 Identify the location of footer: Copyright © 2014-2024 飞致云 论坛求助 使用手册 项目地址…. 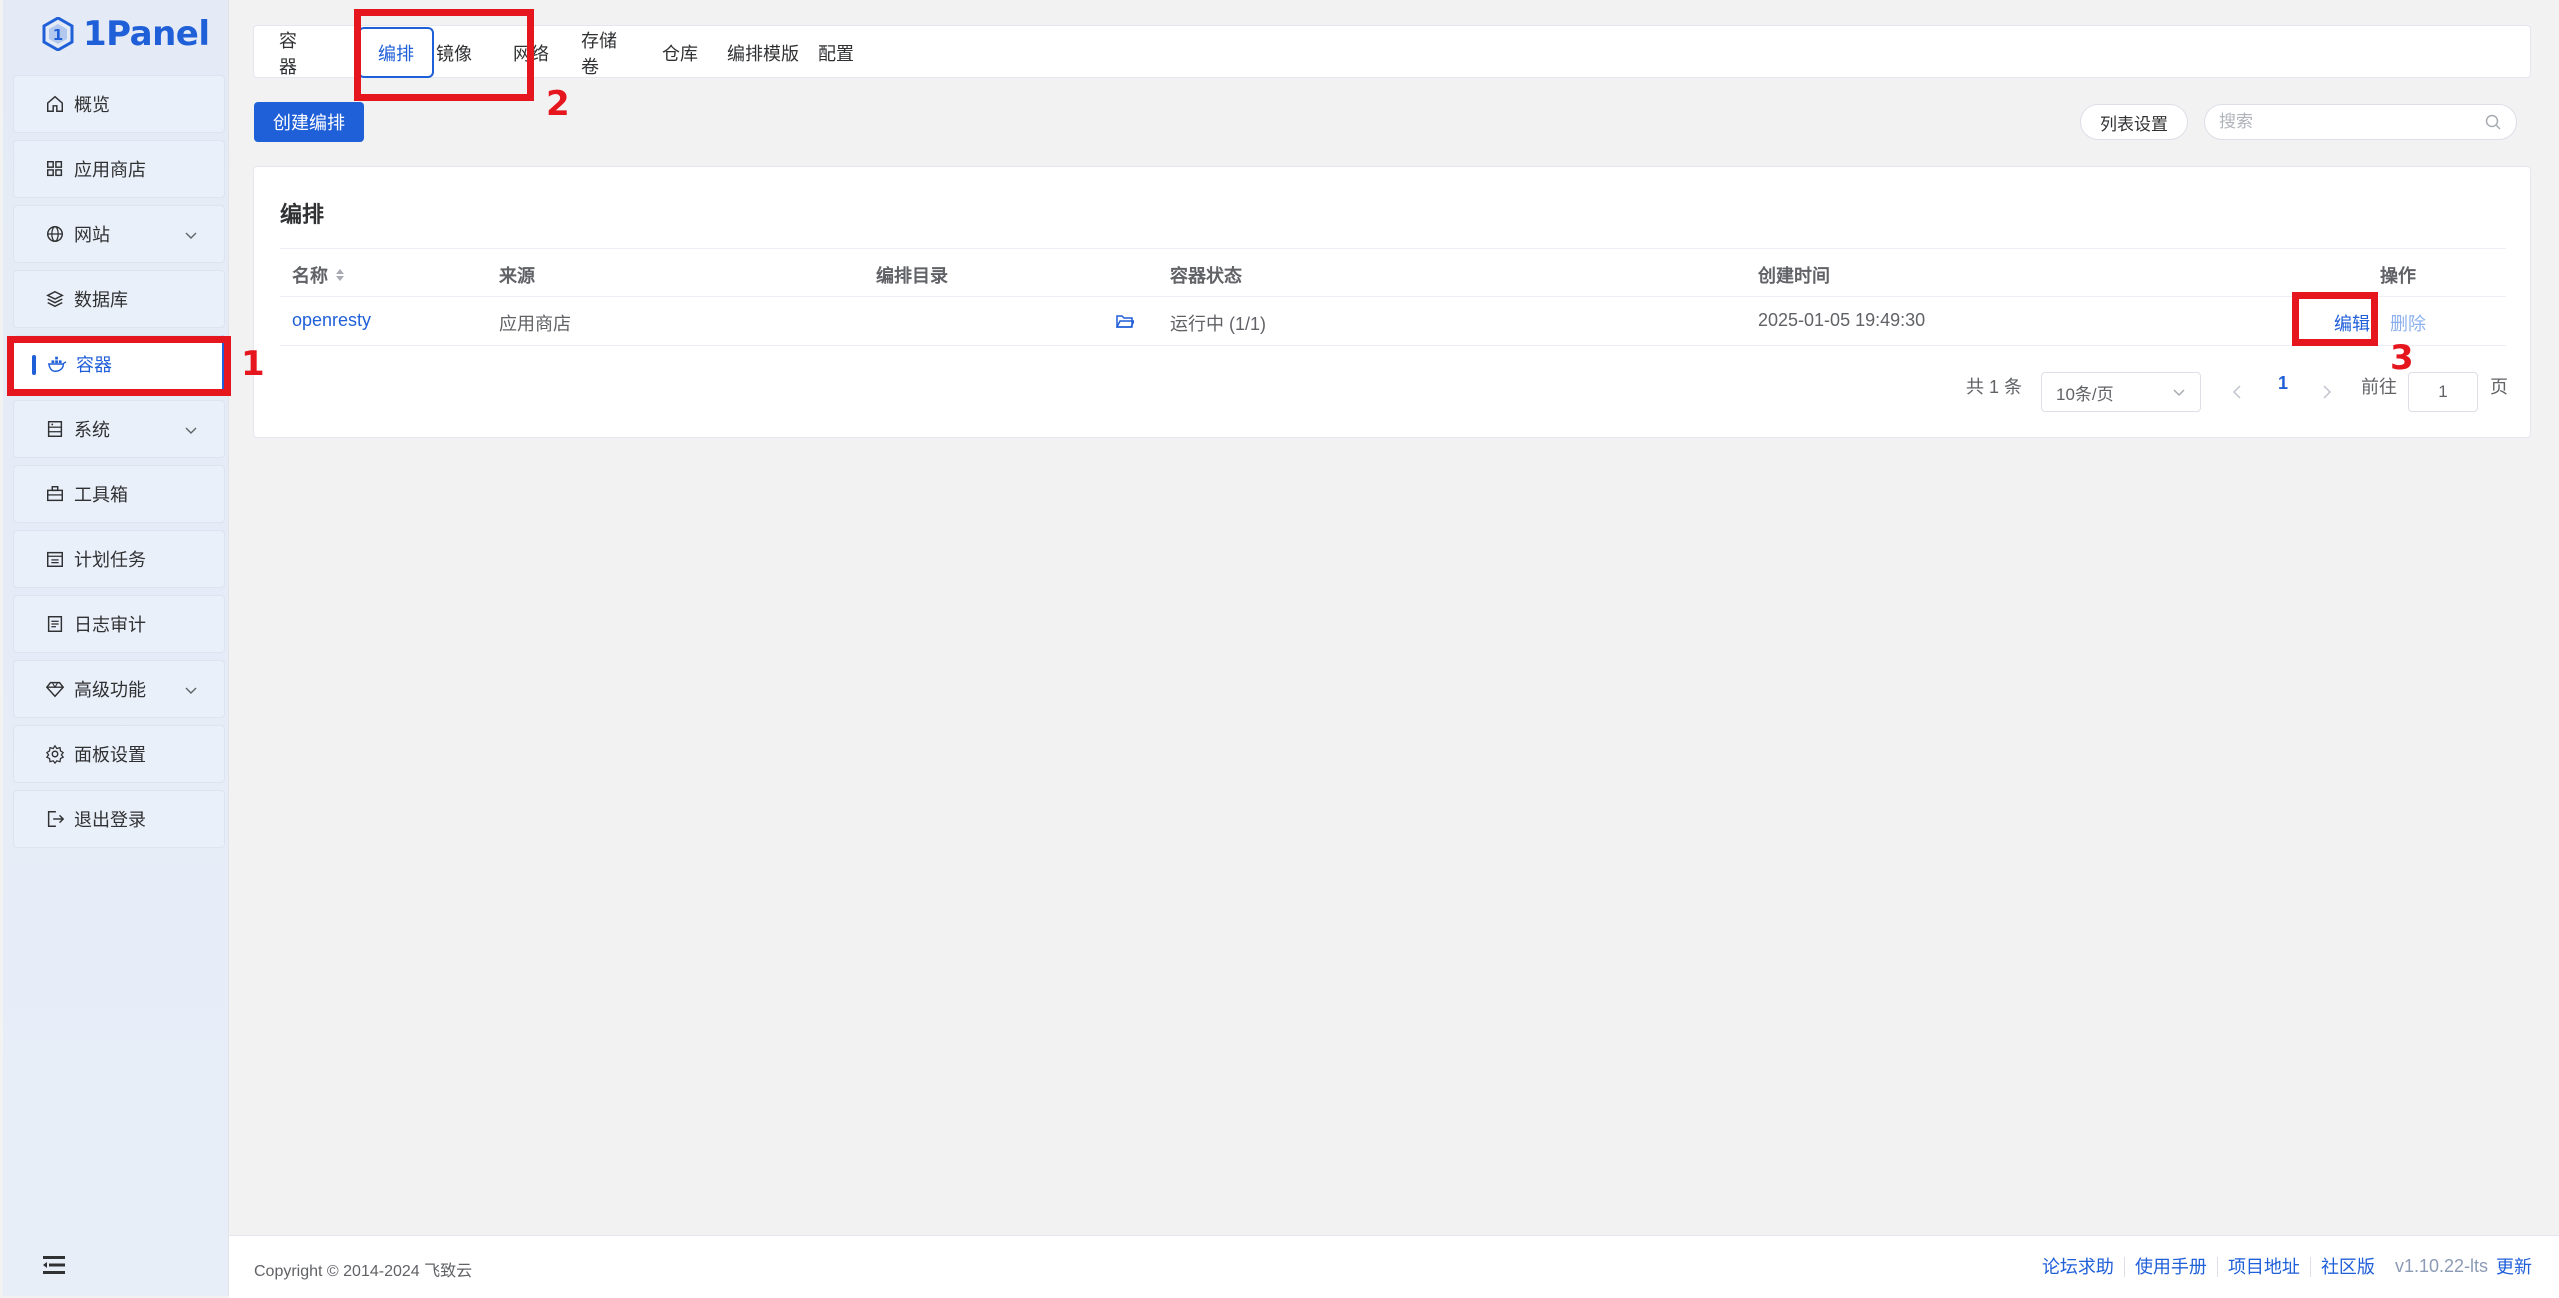
(1394, 1266).